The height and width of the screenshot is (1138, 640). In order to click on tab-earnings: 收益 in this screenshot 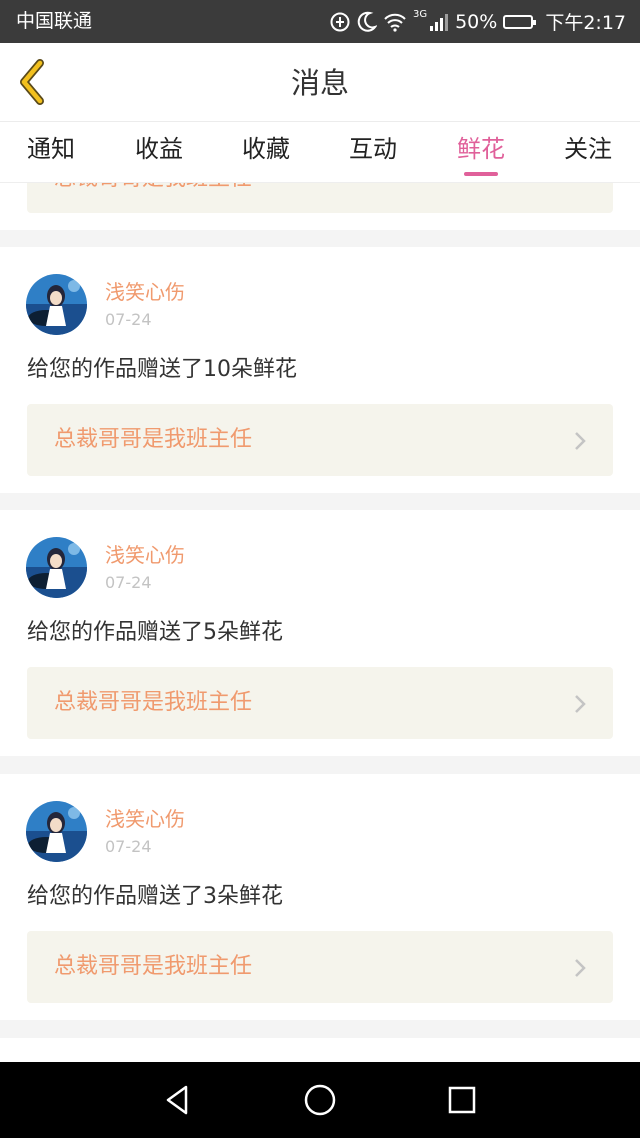, I will do `click(159, 152)`.